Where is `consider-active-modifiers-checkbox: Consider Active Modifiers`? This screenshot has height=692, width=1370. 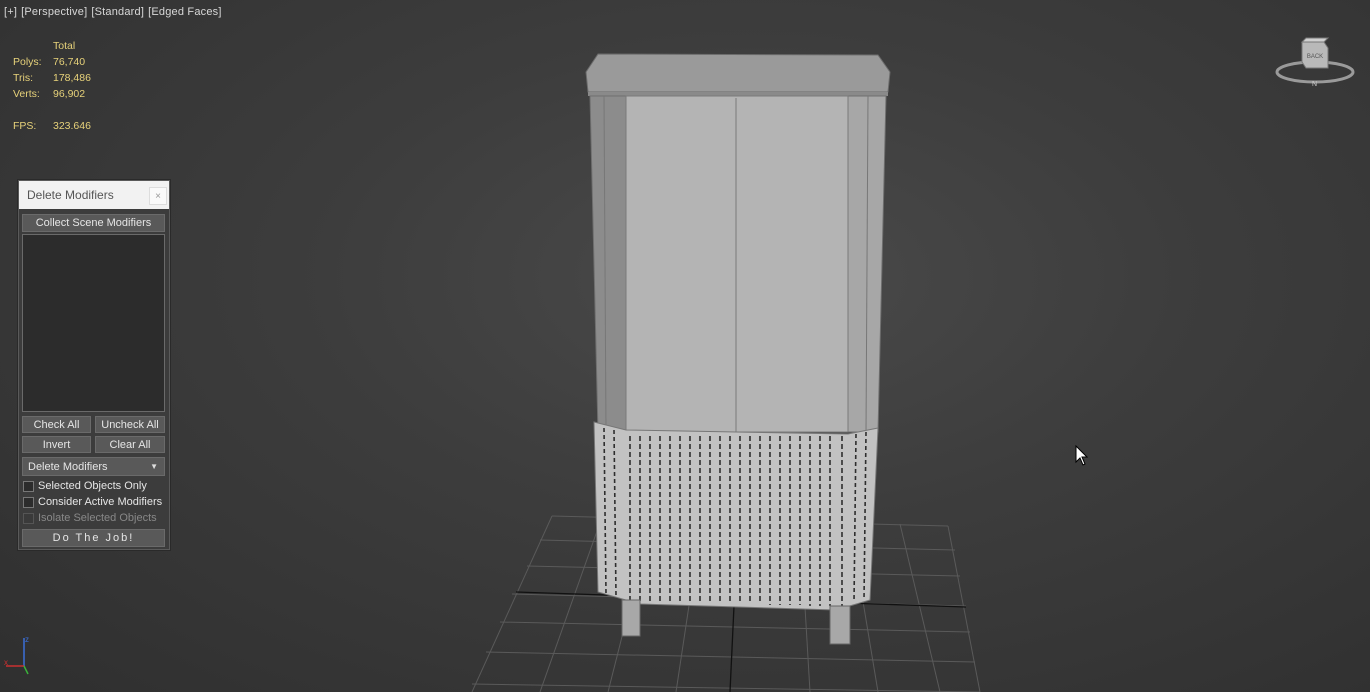 consider-active-modifiers-checkbox: Consider Active Modifiers is located at coordinates (92, 502).